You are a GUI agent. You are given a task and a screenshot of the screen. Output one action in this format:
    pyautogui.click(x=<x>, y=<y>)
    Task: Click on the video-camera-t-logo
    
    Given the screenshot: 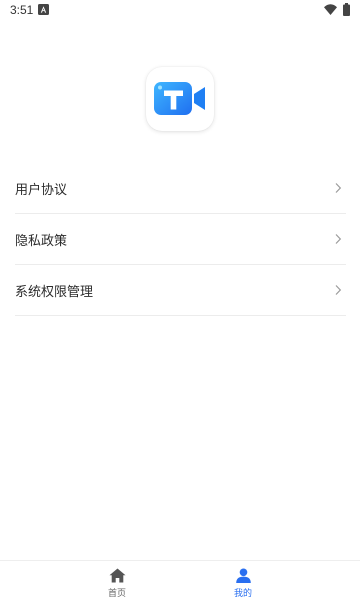 What is the action you would take?
    pyautogui.click(x=179, y=98)
    